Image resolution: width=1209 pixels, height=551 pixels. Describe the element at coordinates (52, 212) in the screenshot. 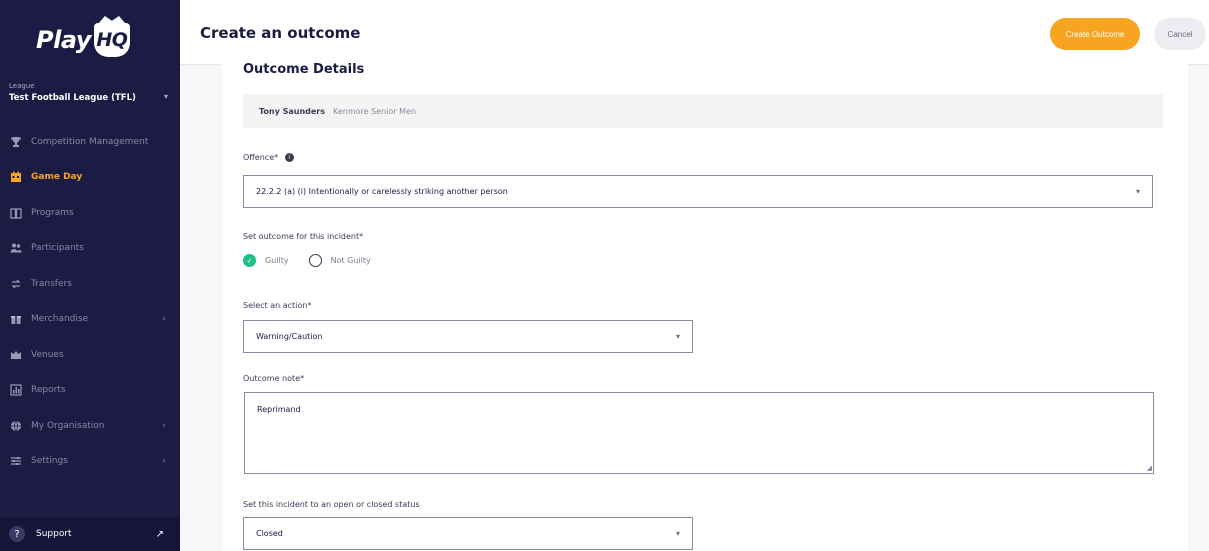

I see `sidebar-item-label: Programs` at that location.